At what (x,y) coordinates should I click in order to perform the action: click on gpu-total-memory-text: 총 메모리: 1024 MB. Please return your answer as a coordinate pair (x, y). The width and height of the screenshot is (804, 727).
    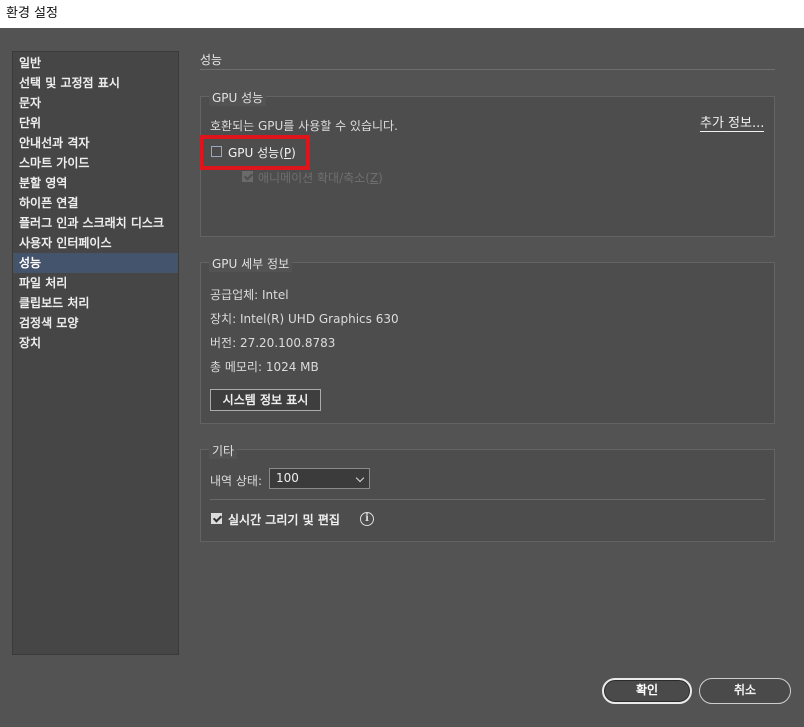
    Looking at the image, I should click on (264, 367).